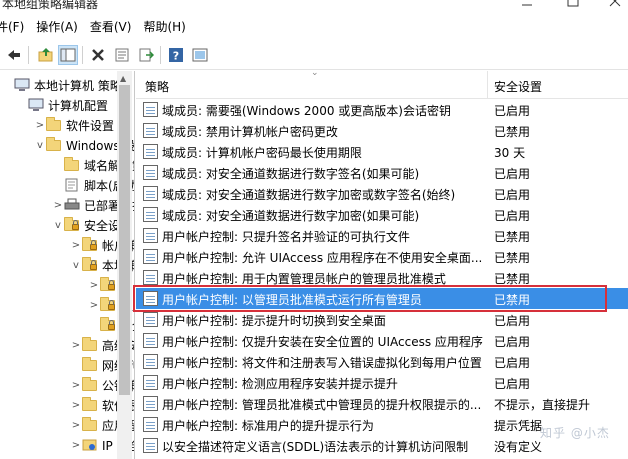 This screenshot has height=459, width=628. I want to click on policy-row: 用户帐户控制: 管理员批准模式中管理员的提升权限提示的... 不提示，直接提升, so click(382, 403).